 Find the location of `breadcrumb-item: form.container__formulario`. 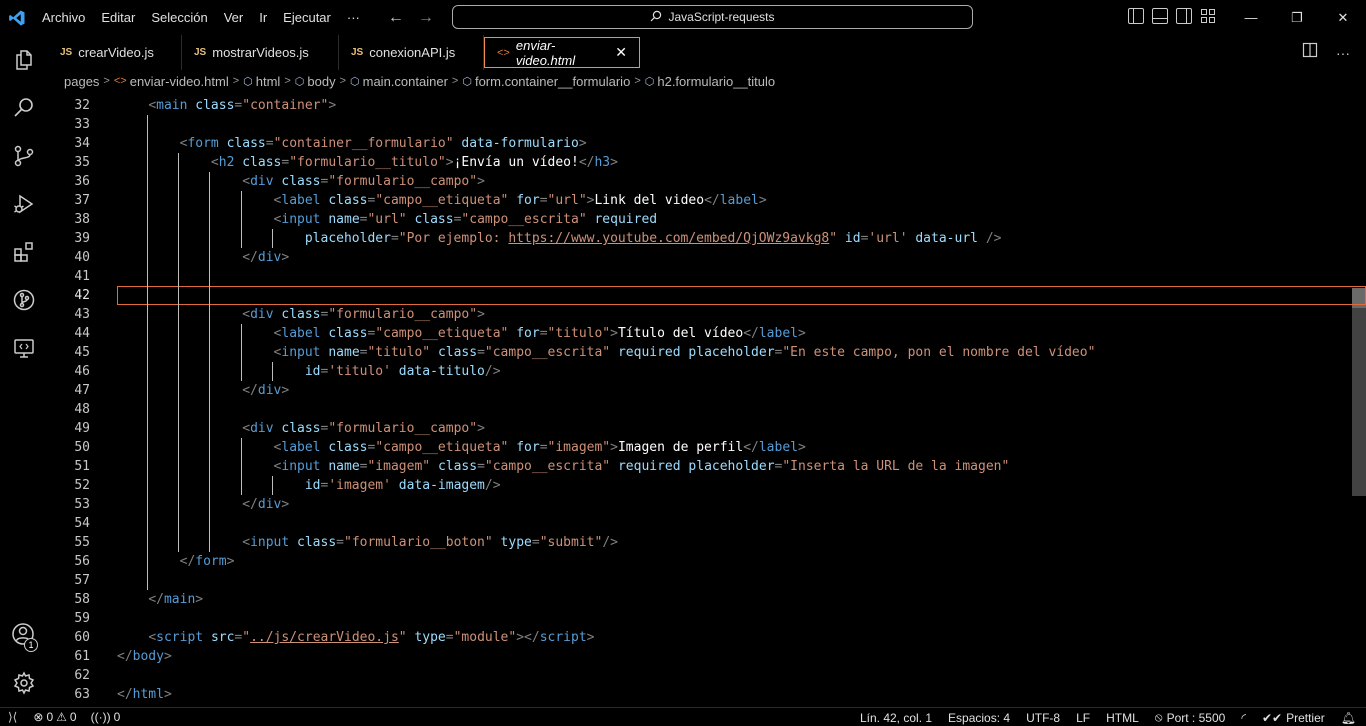

breadcrumb-item: form.container__formulario is located at coordinates (552, 81).